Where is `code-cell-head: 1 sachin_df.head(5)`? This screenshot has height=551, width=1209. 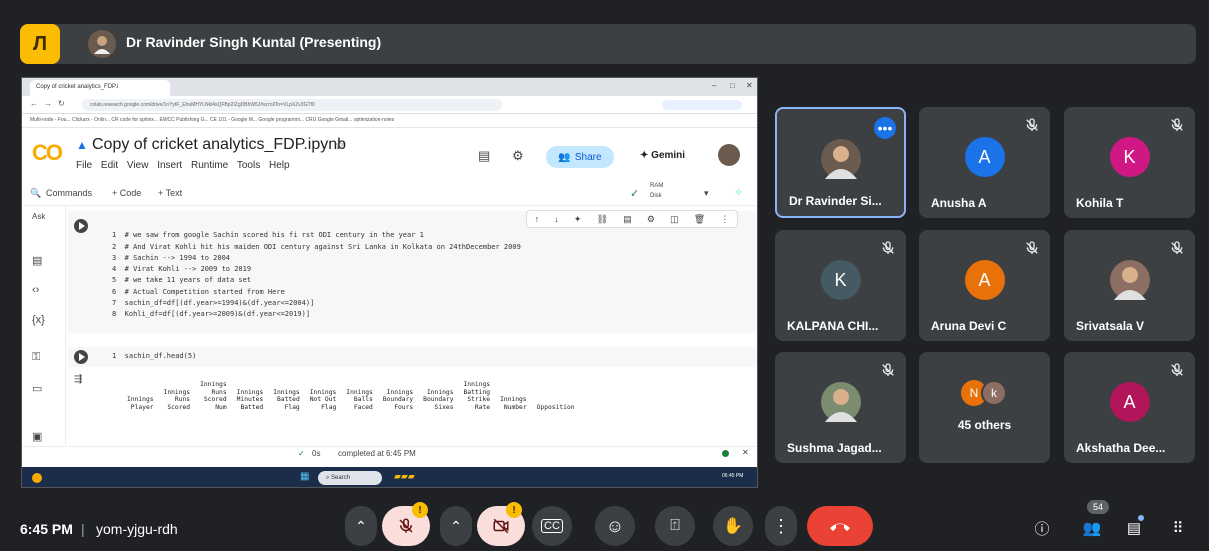
code-cell-head: 1 sachin_df.head(5) is located at coordinates (412, 357).